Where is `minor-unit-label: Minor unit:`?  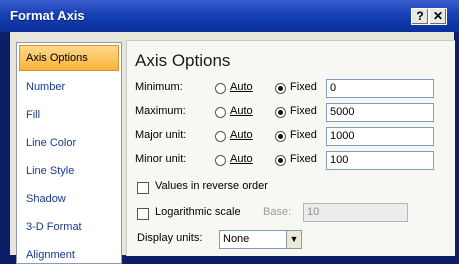
minor-unit-label: Minor unit: is located at coordinates (161, 159).